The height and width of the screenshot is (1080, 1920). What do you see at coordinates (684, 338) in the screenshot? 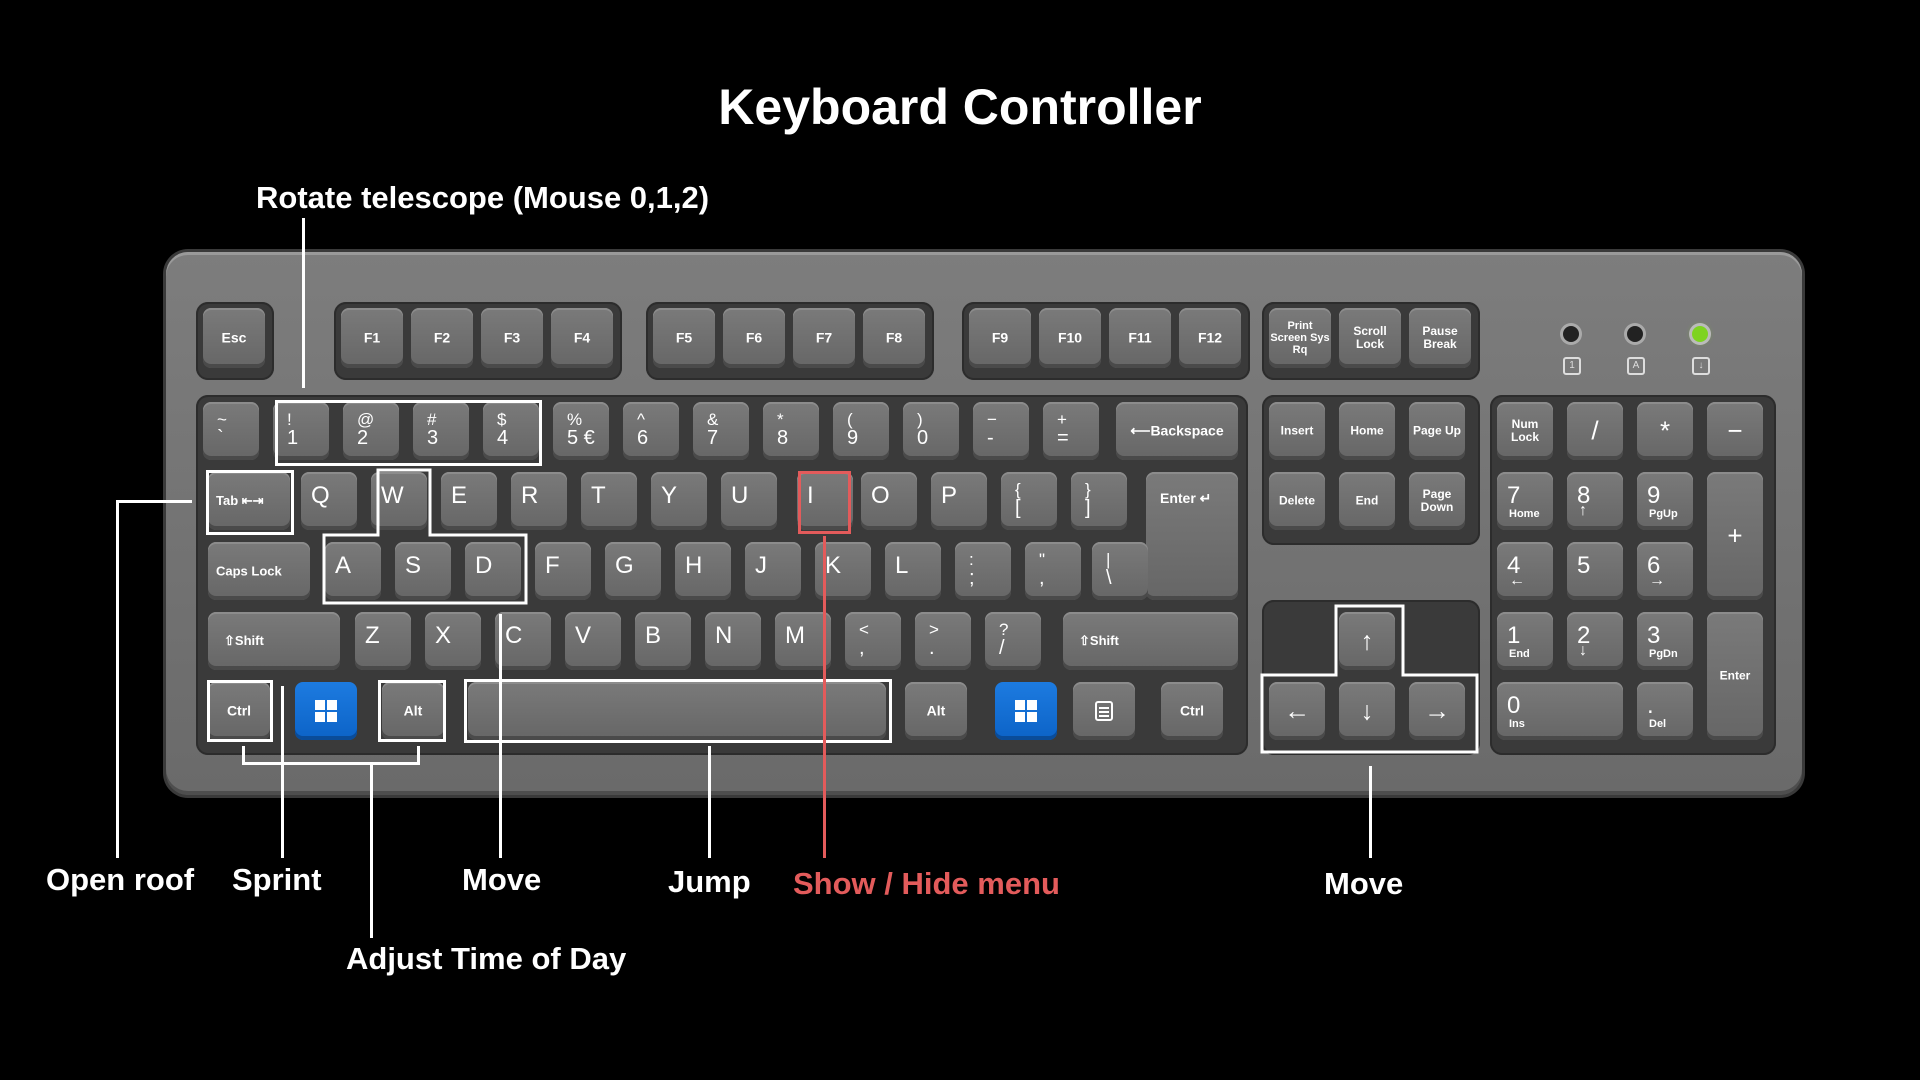
I see `key-f5: F5` at bounding box center [684, 338].